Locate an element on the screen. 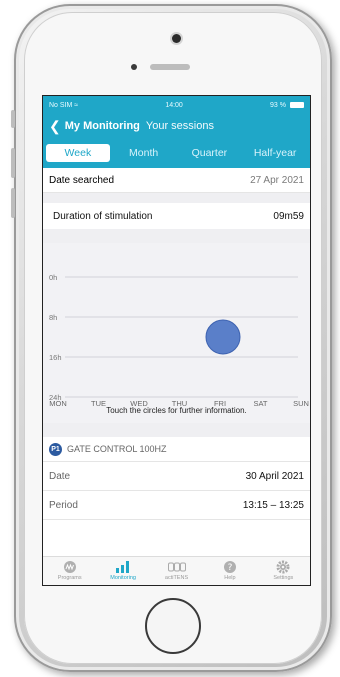  nav-bar: ❮ My Monitoring Your sessions is located at coordinates (176, 126).